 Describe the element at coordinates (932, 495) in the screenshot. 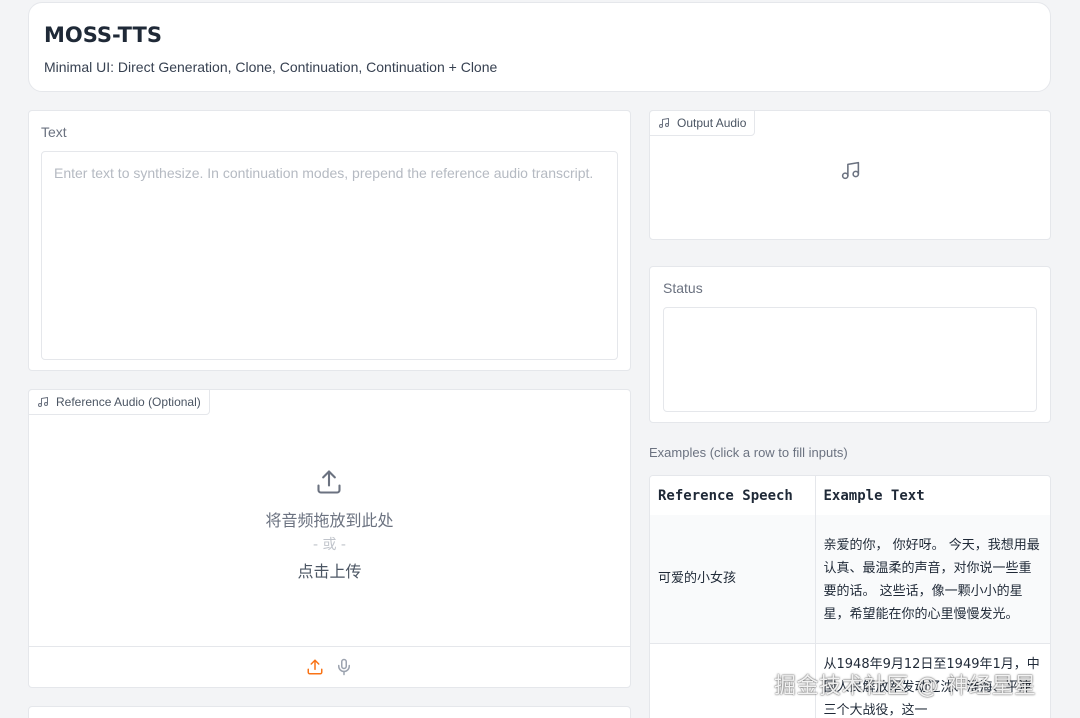

I see `column-header-example-text: Example Text` at that location.